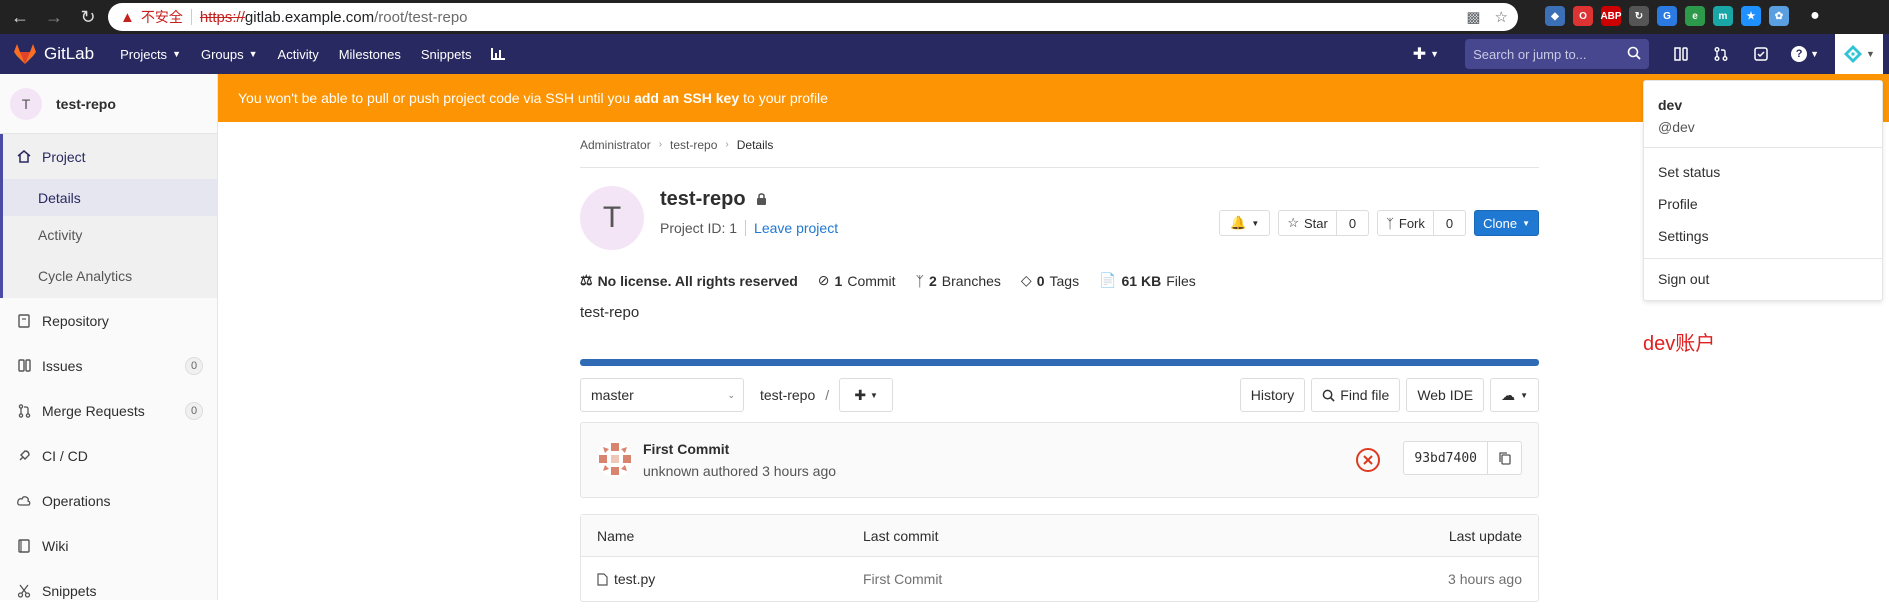 This screenshot has height=613, width=1889. Describe the element at coordinates (1450, 223) in the screenshot. I see `fork-count: 0` at that location.